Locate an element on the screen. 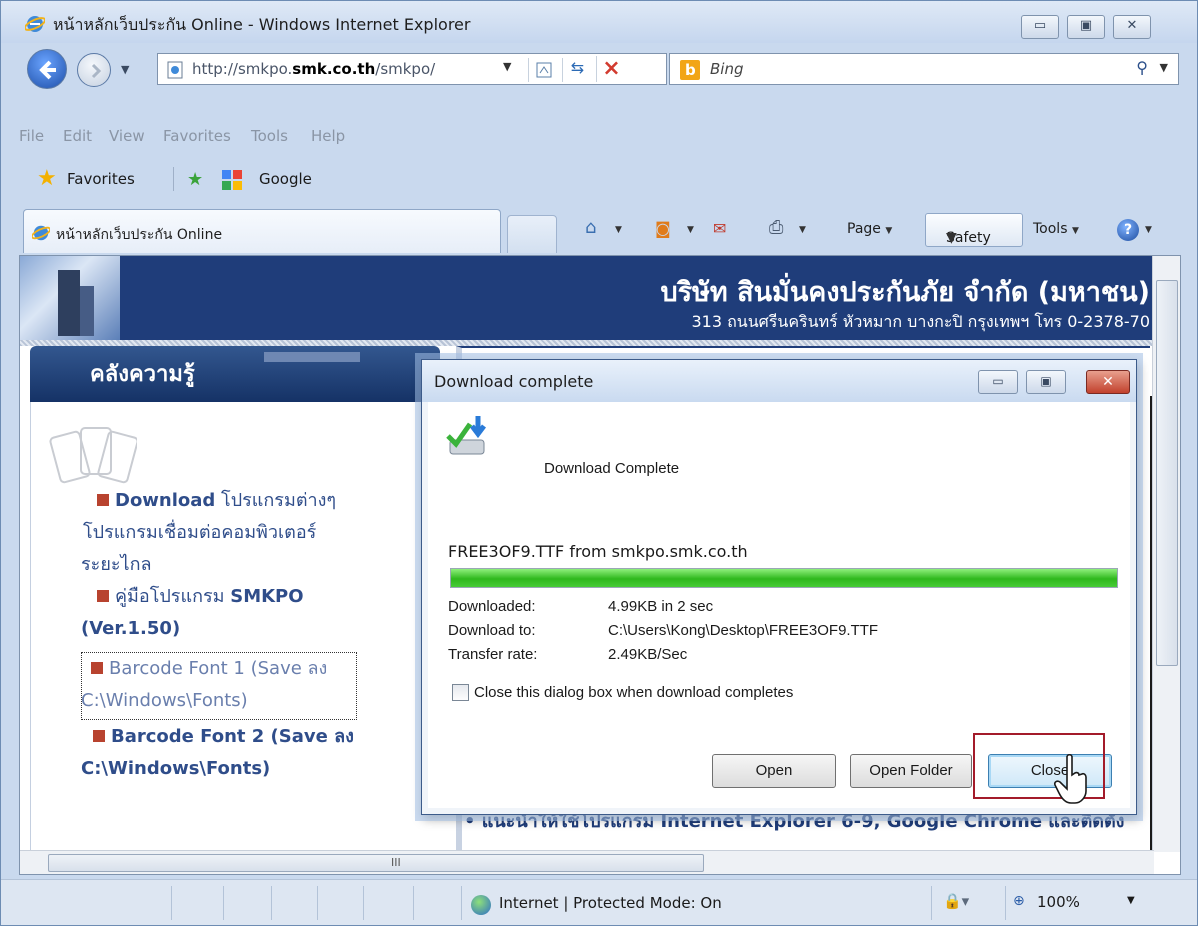  dialog-close-x-button: ✕ is located at coordinates (1108, 382).